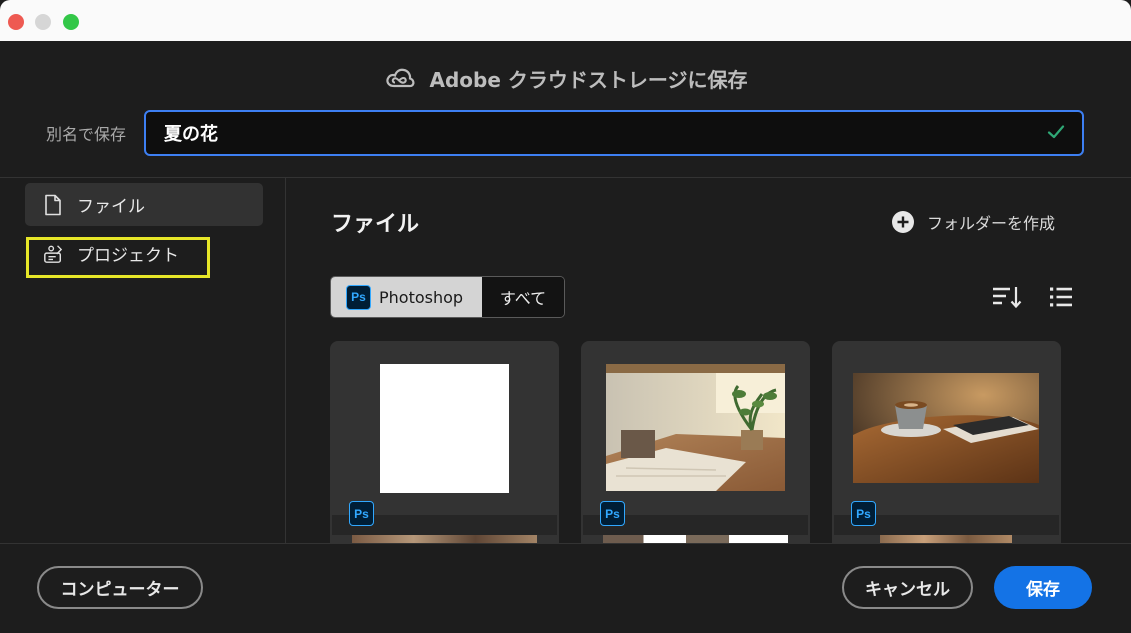 The height and width of the screenshot is (633, 1131). I want to click on creative-cloud-icon, so click(399, 78).